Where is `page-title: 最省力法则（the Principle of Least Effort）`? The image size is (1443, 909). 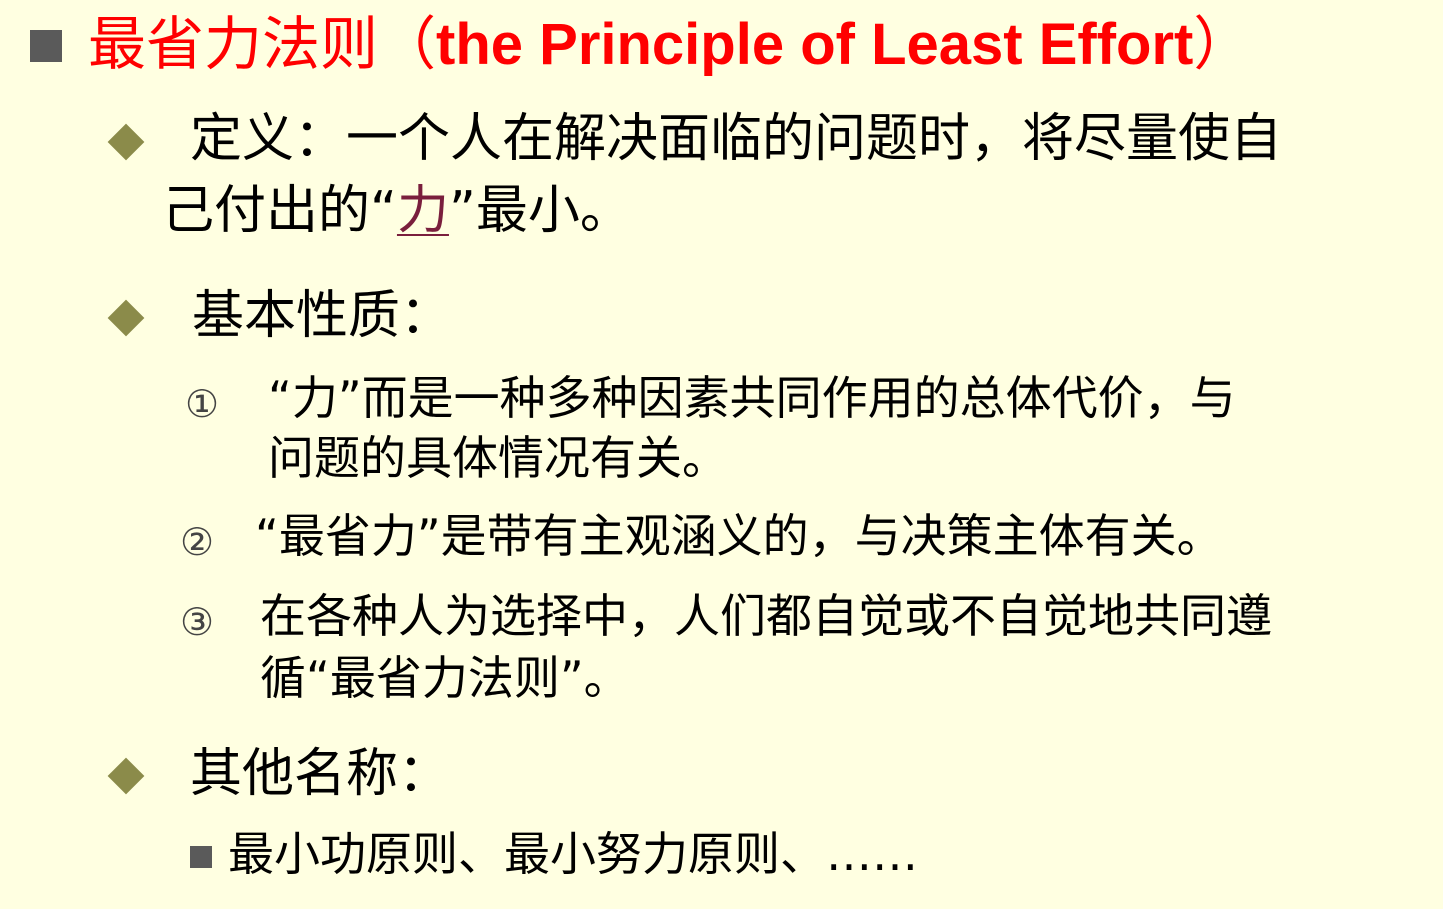 page-title: 最省力法则（the Principle of Least Effort） is located at coordinates (669, 44).